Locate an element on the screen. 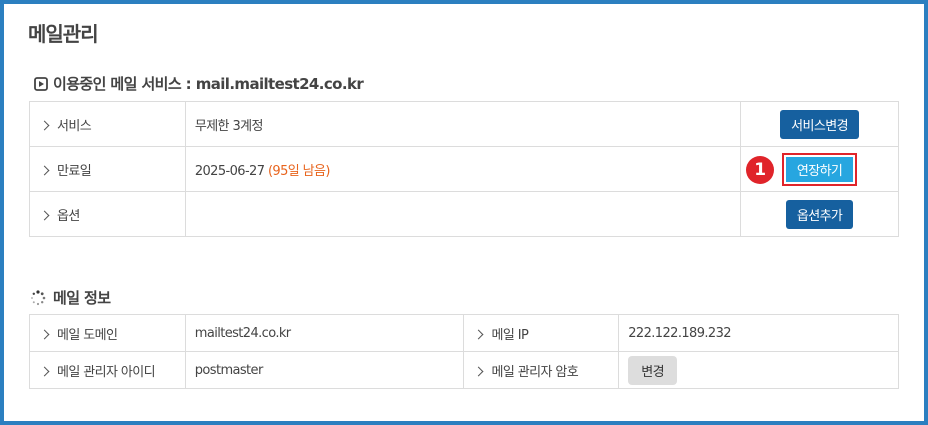 This screenshot has width=928, height=425. expiry-label-cell: 만료일 is located at coordinates (107, 169).